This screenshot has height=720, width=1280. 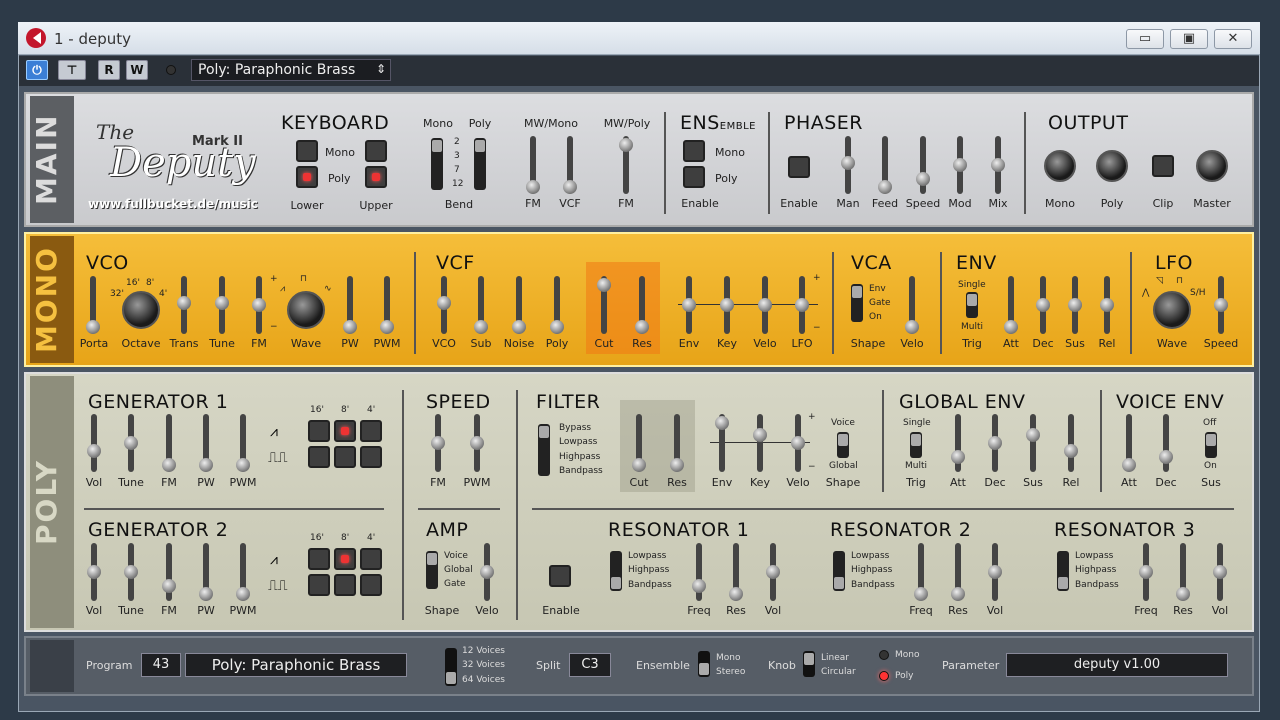 I want to click on vco-fm-slider, so click(x=259, y=305).